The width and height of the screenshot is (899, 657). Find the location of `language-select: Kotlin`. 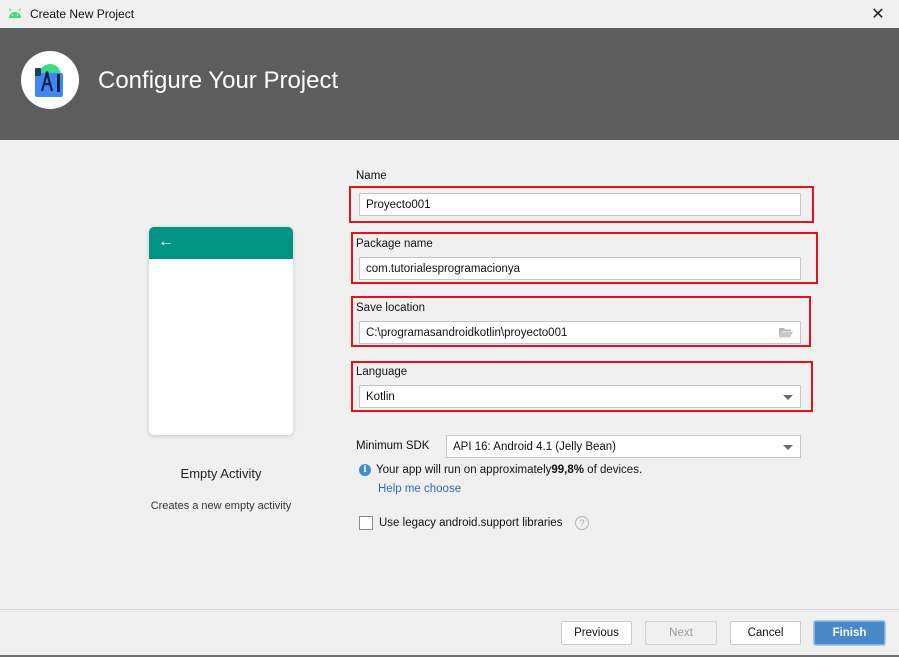

language-select: Kotlin is located at coordinates (580, 396).